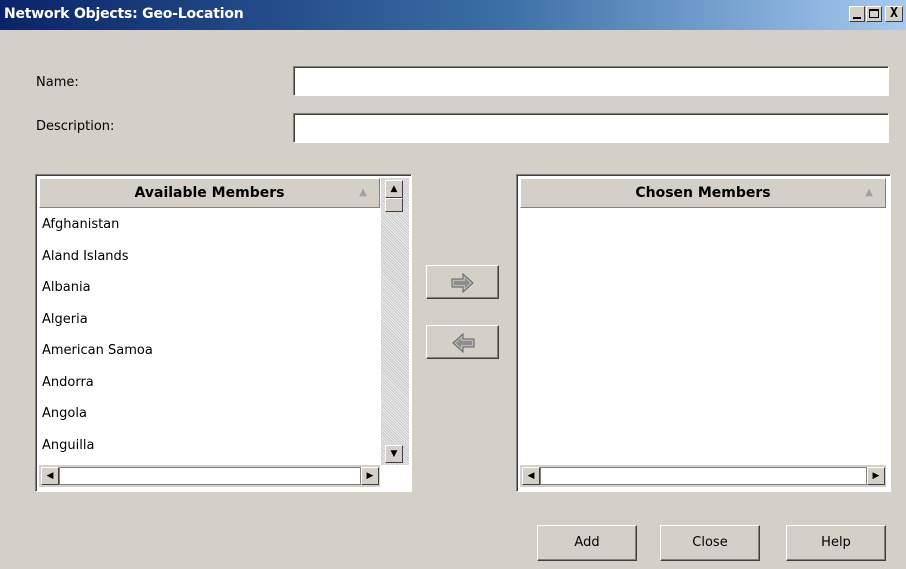  Describe the element at coordinates (209, 257) in the screenshot. I see `list-item: Aland Islands` at that location.